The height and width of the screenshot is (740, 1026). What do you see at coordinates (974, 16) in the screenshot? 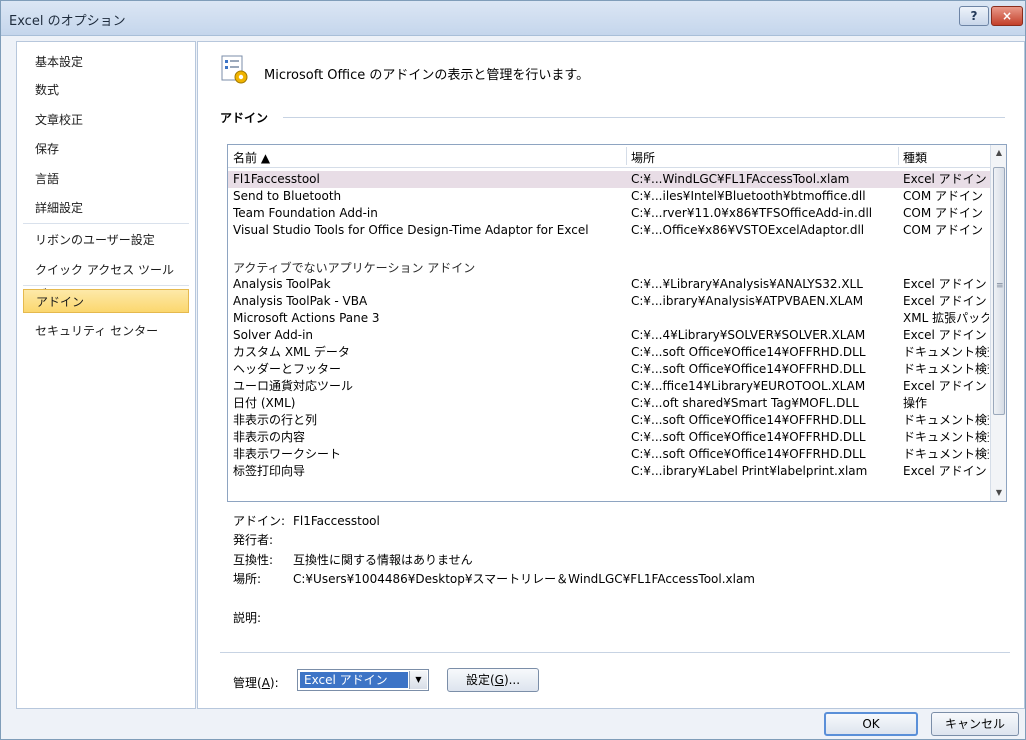
I see `help-button: ?` at bounding box center [974, 16].